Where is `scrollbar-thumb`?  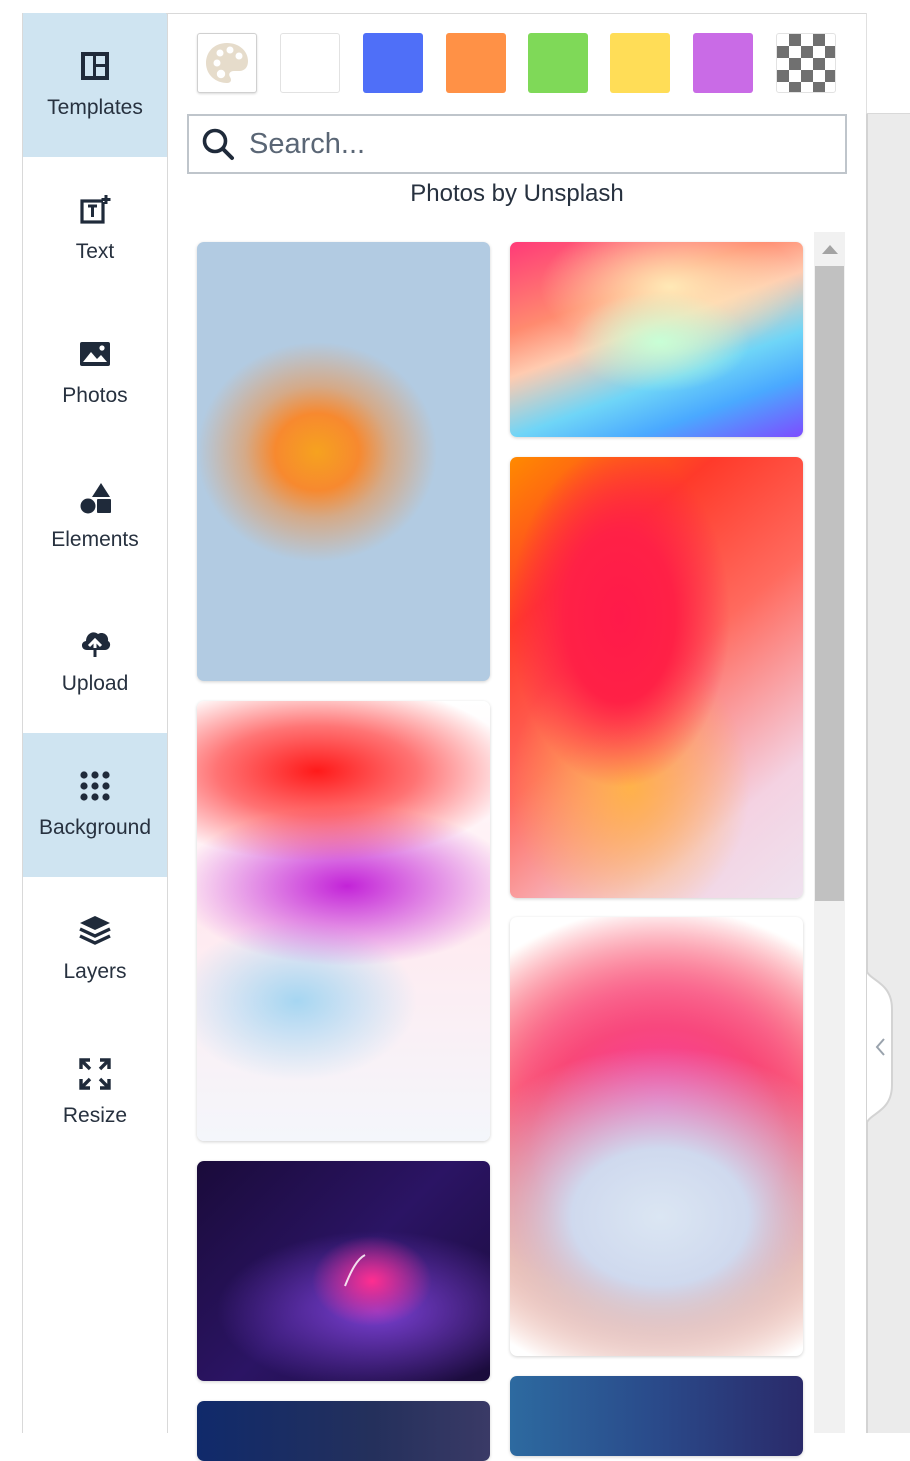 scrollbar-thumb is located at coordinates (829, 583).